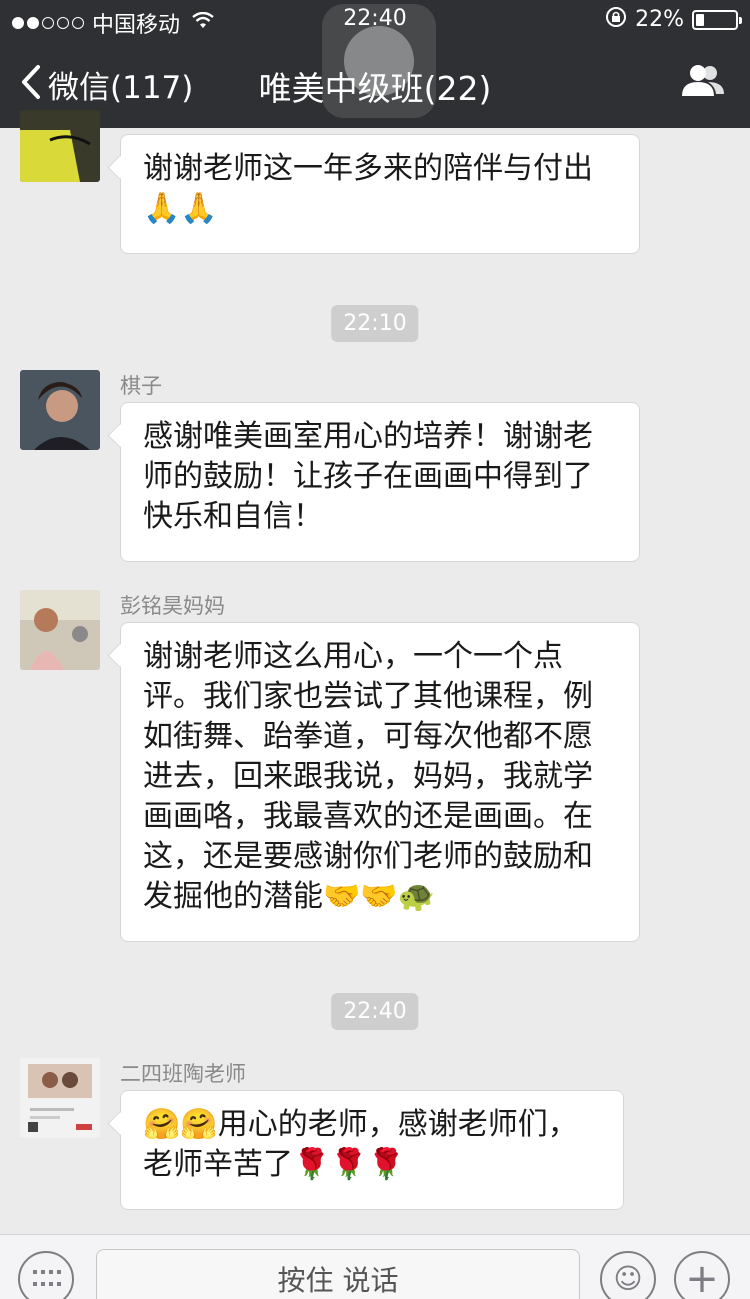  I want to click on timestamp: 22:40, so click(375, 1011).